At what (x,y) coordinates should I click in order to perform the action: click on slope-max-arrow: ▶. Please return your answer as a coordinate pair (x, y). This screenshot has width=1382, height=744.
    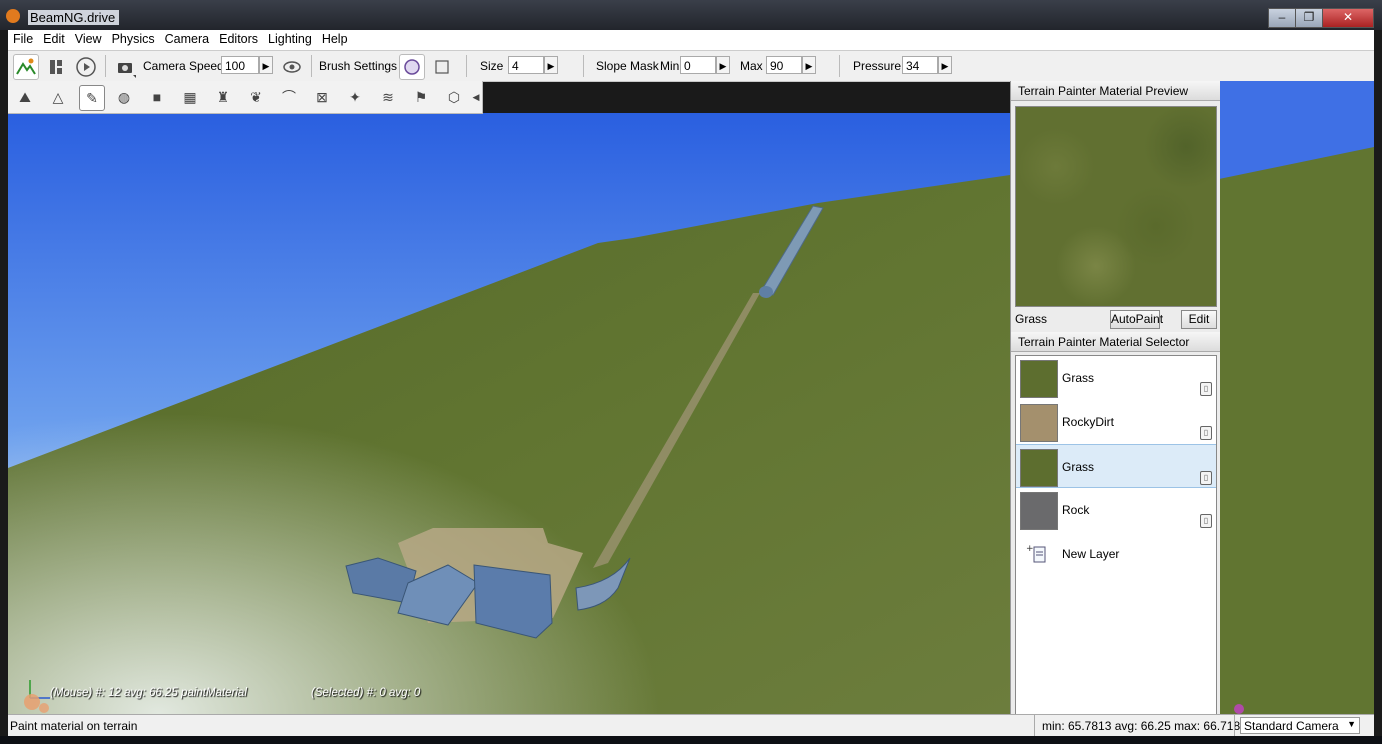
    Looking at the image, I should click on (809, 65).